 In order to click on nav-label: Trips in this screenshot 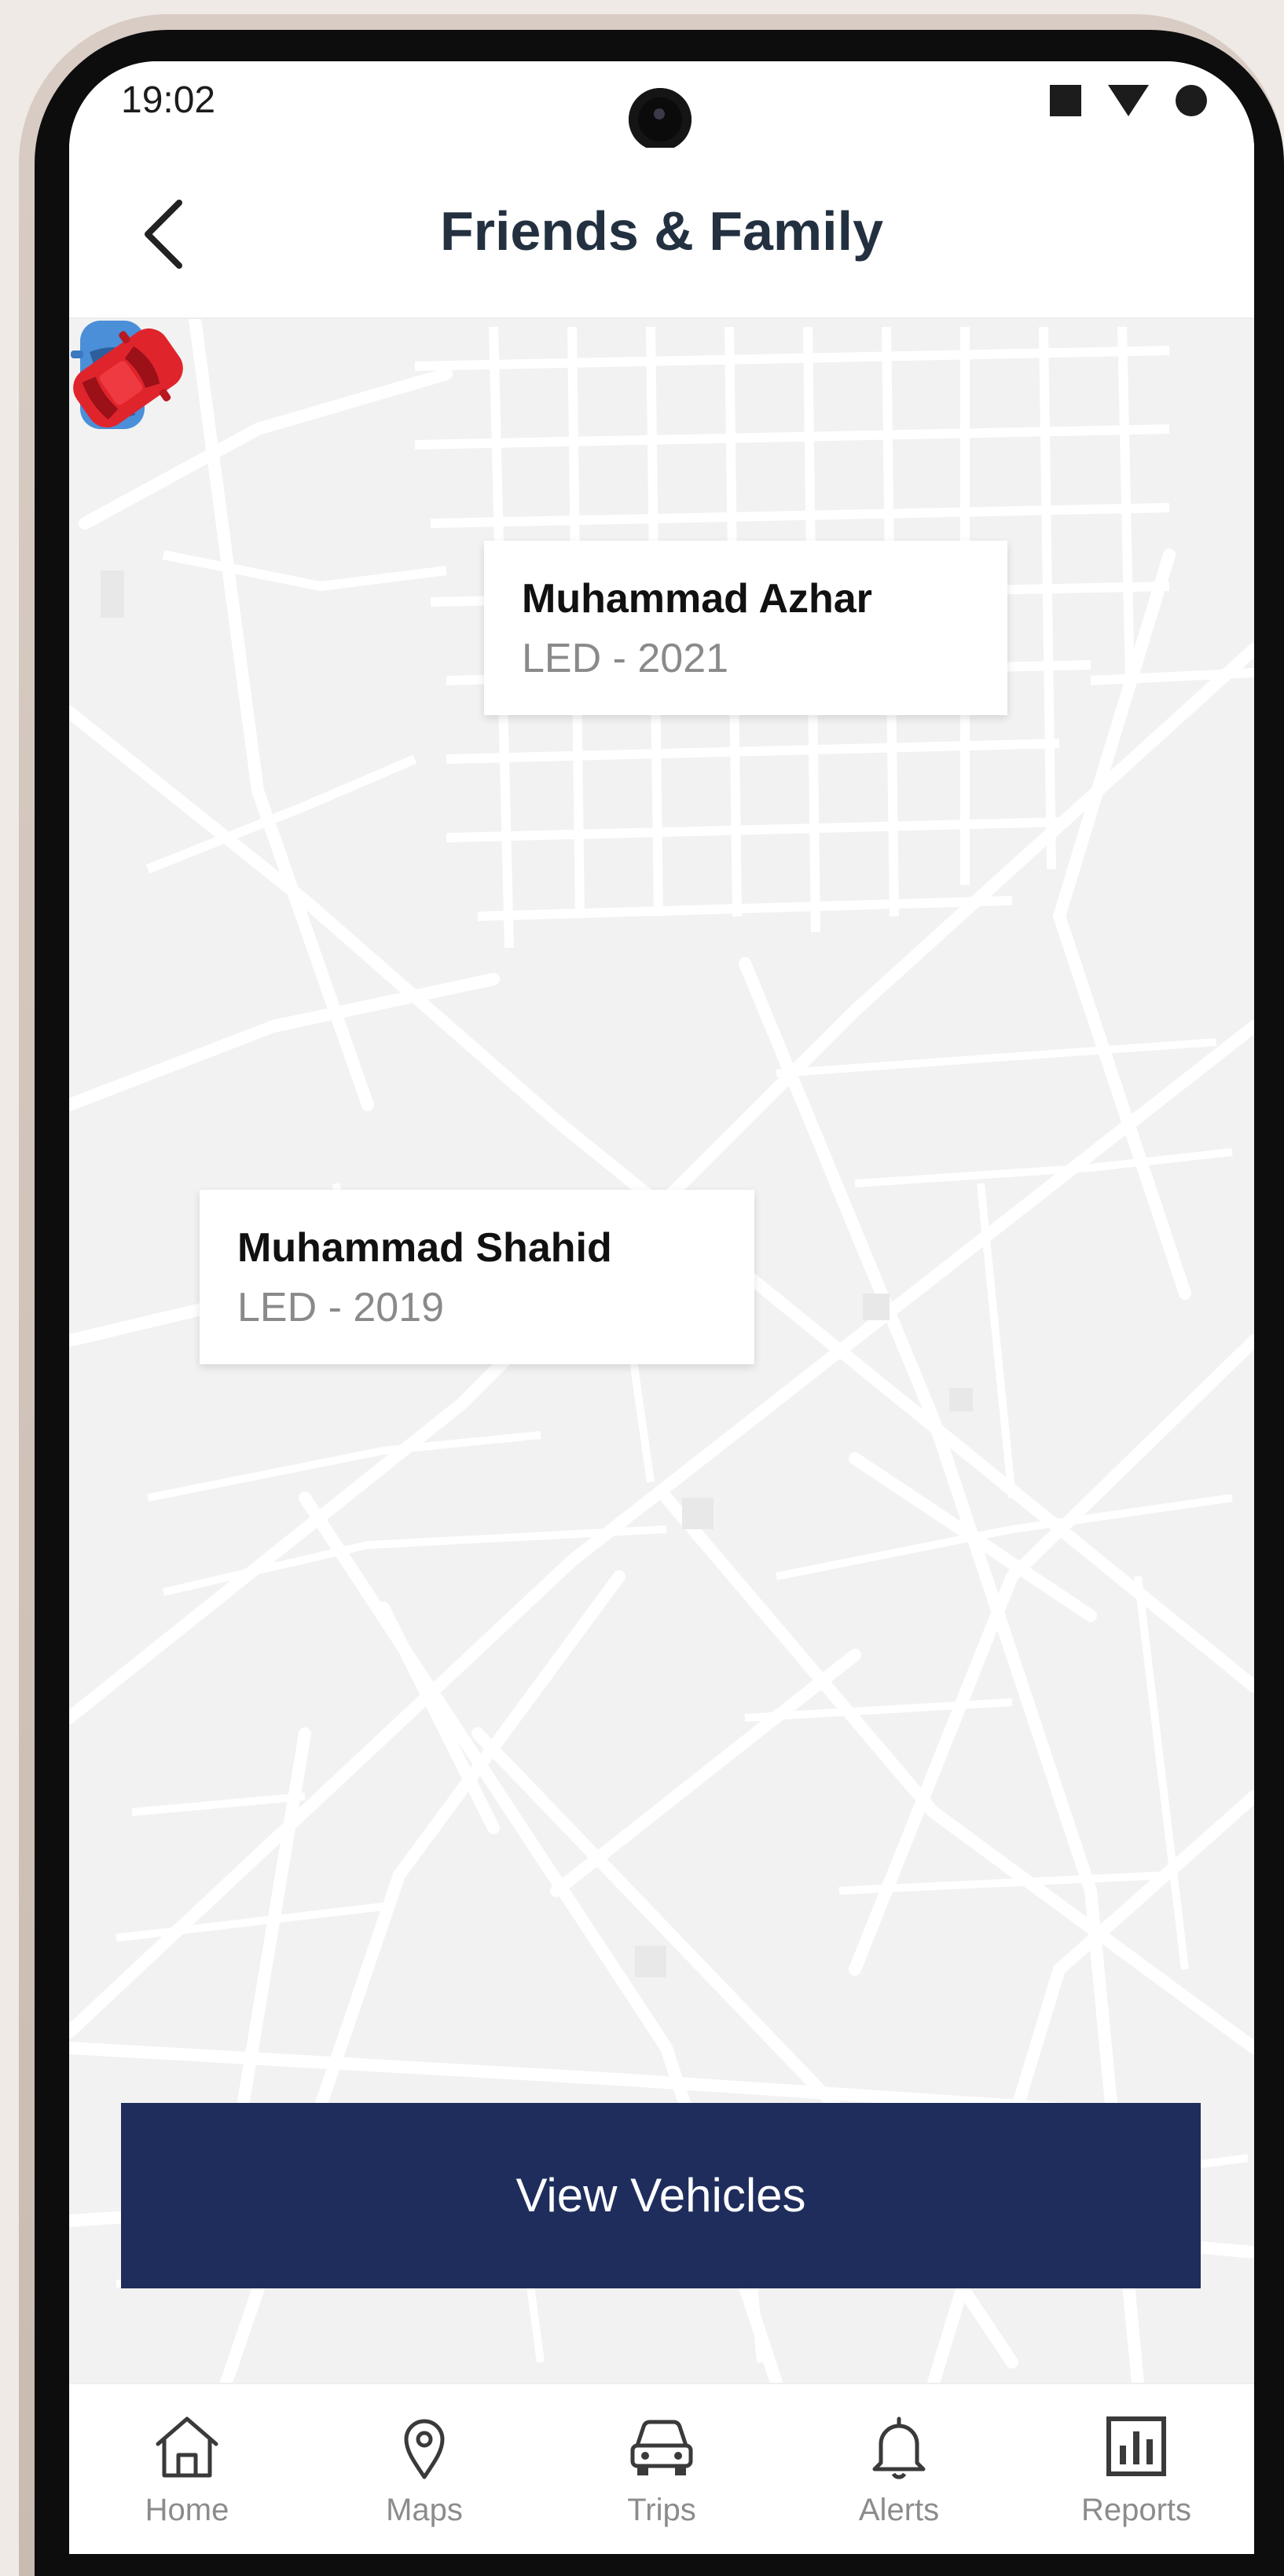, I will do `click(662, 2510)`.